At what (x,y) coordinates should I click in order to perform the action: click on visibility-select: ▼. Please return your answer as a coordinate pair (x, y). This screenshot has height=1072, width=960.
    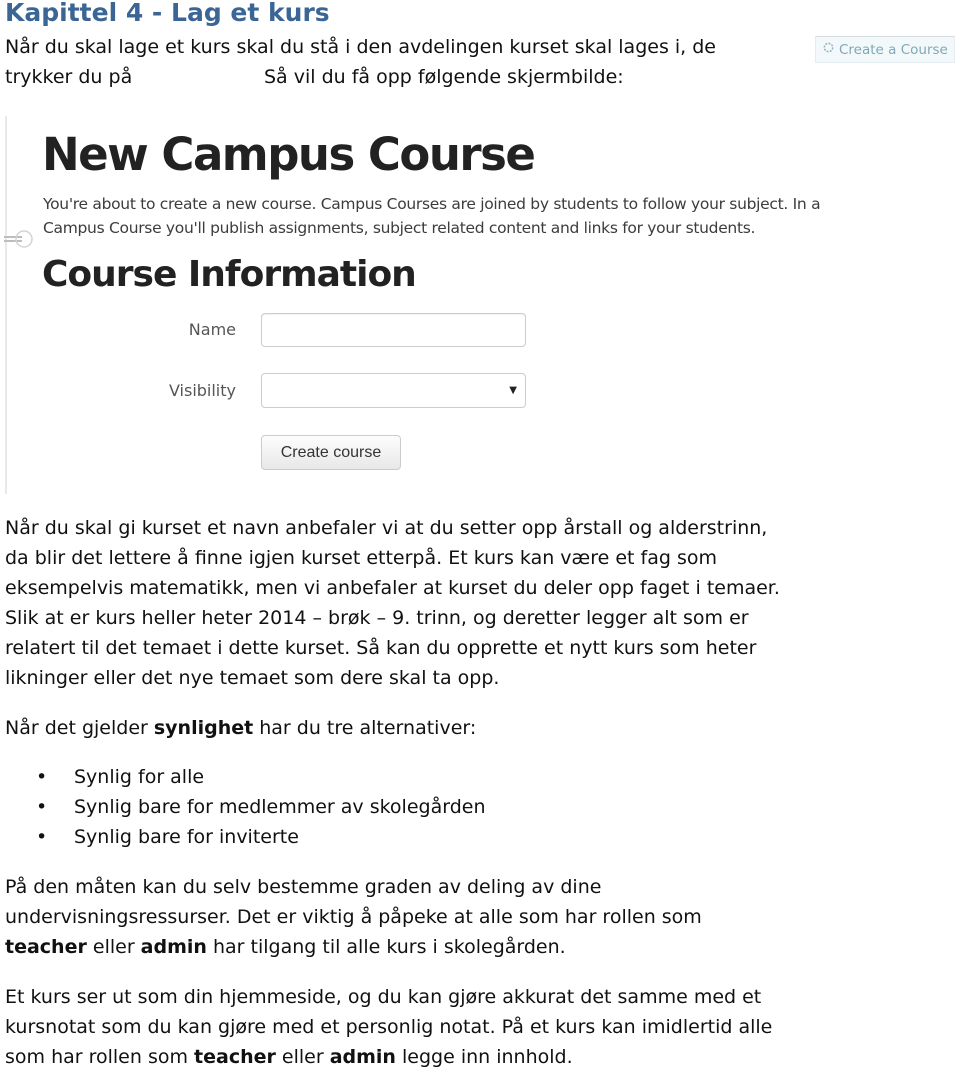
    Looking at the image, I should click on (393, 390).